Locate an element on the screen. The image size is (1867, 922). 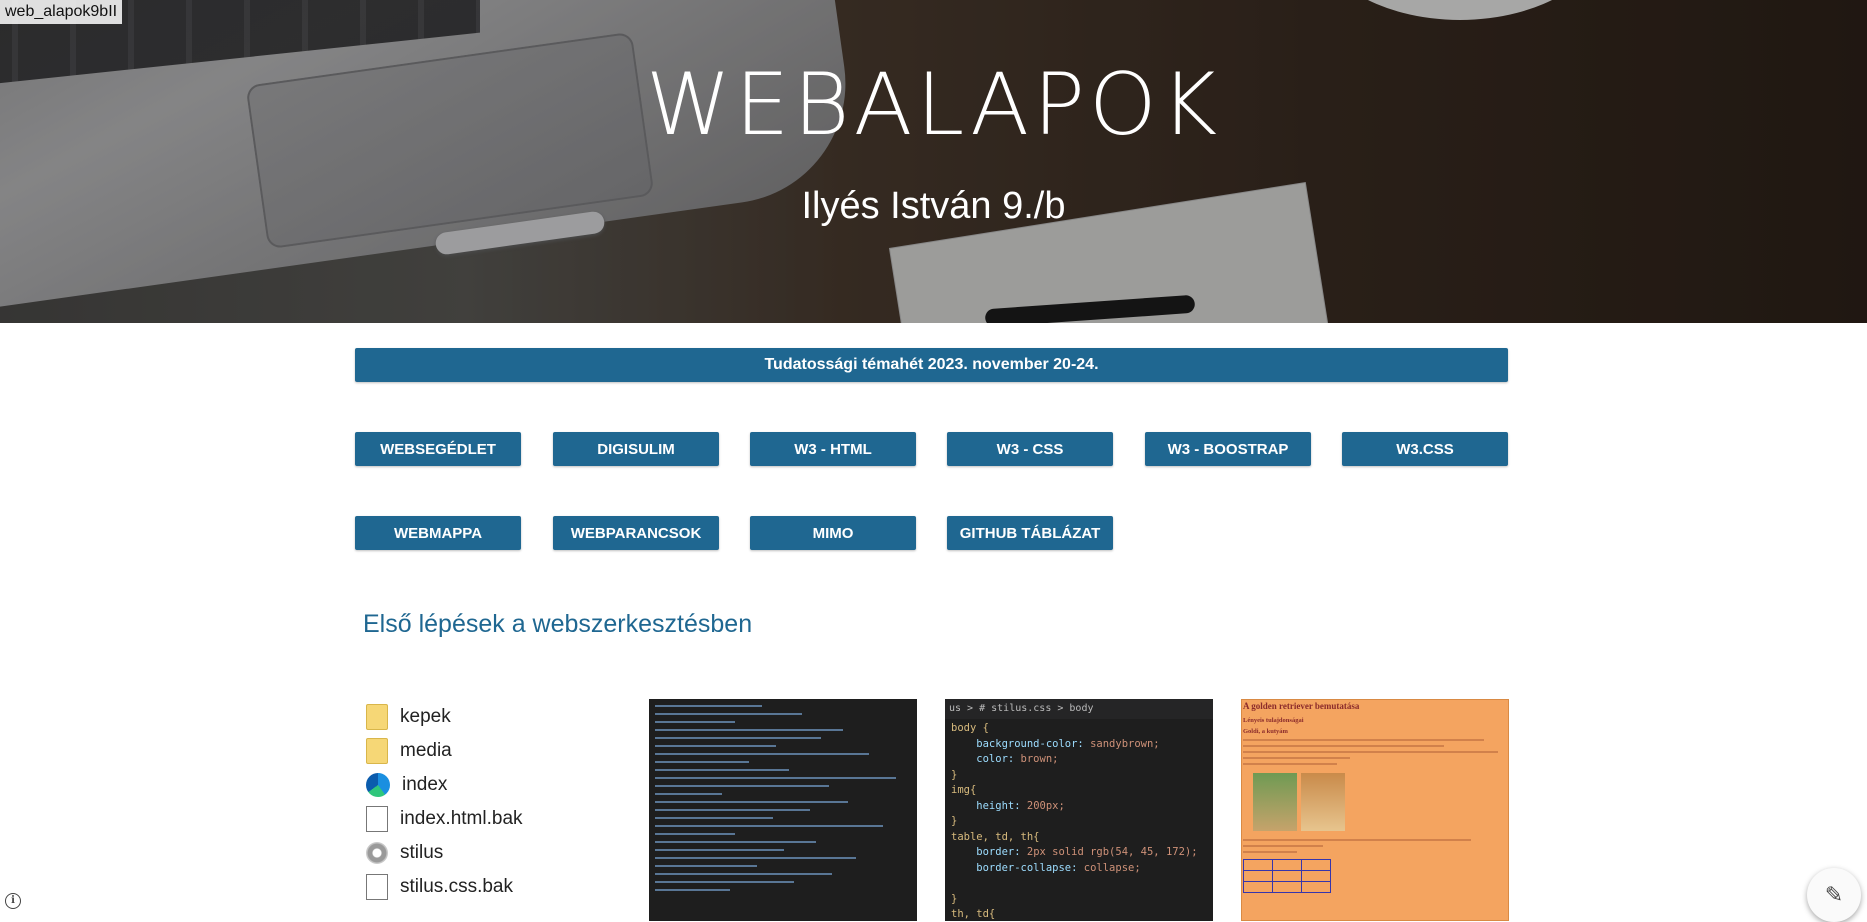
edge-browser-icon is located at coordinates (378, 785).